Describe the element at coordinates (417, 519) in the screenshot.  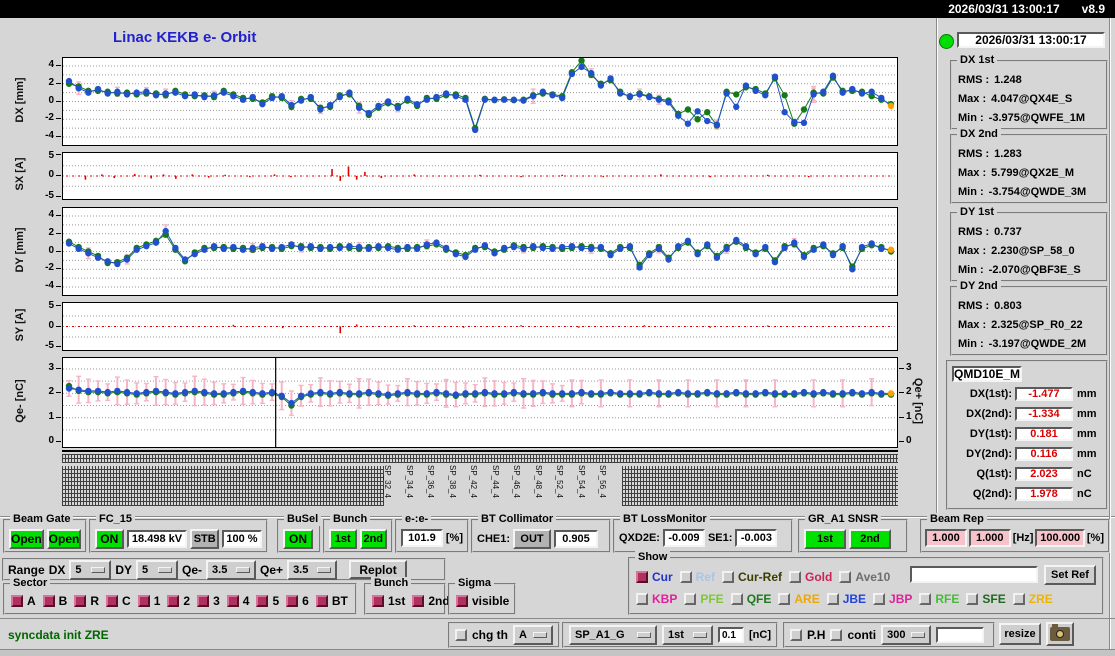
I see `ee-ratio-title: e-:e-` at that location.